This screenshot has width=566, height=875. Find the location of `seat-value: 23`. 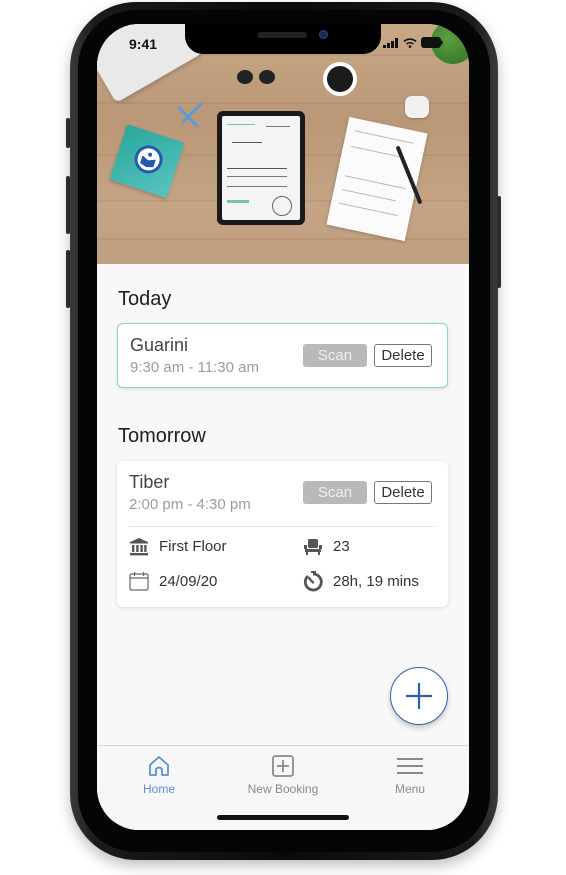

seat-value: 23 is located at coordinates (341, 546).